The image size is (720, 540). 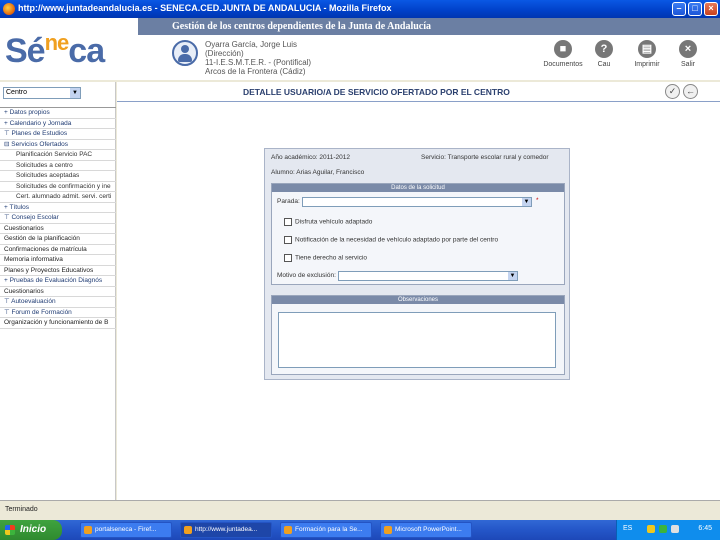 I want to click on sidebar-item: Solicitudes a centro, so click(x=58, y=166).